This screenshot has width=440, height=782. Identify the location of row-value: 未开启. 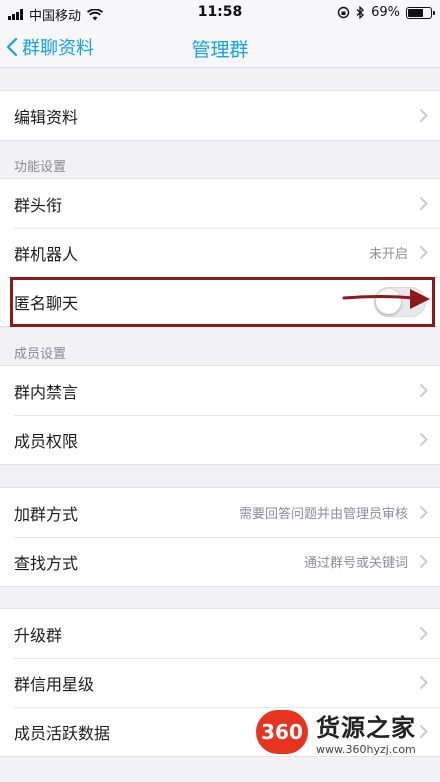
(388, 254).